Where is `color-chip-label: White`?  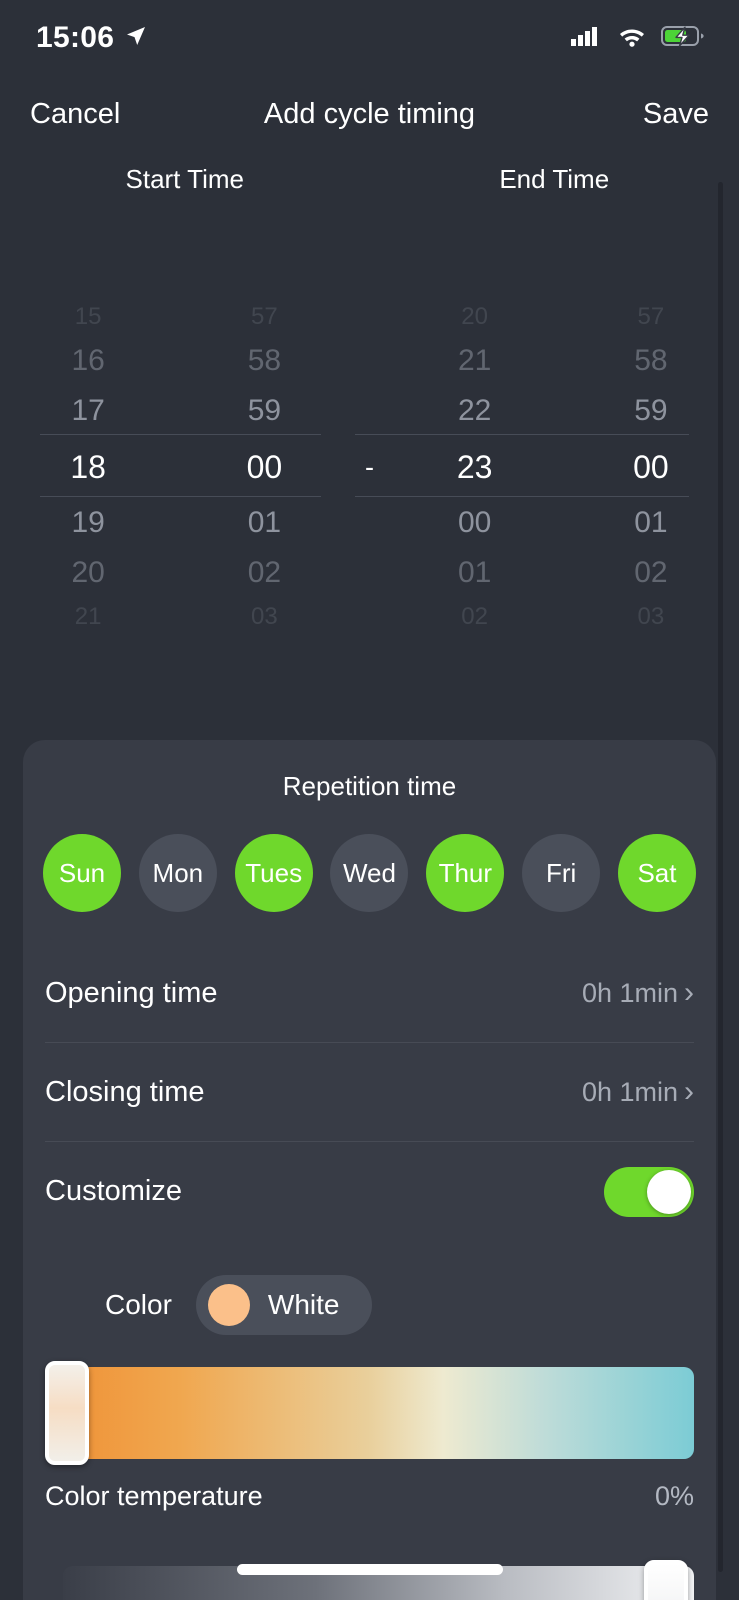 color-chip-label: White is located at coordinates (303, 1304).